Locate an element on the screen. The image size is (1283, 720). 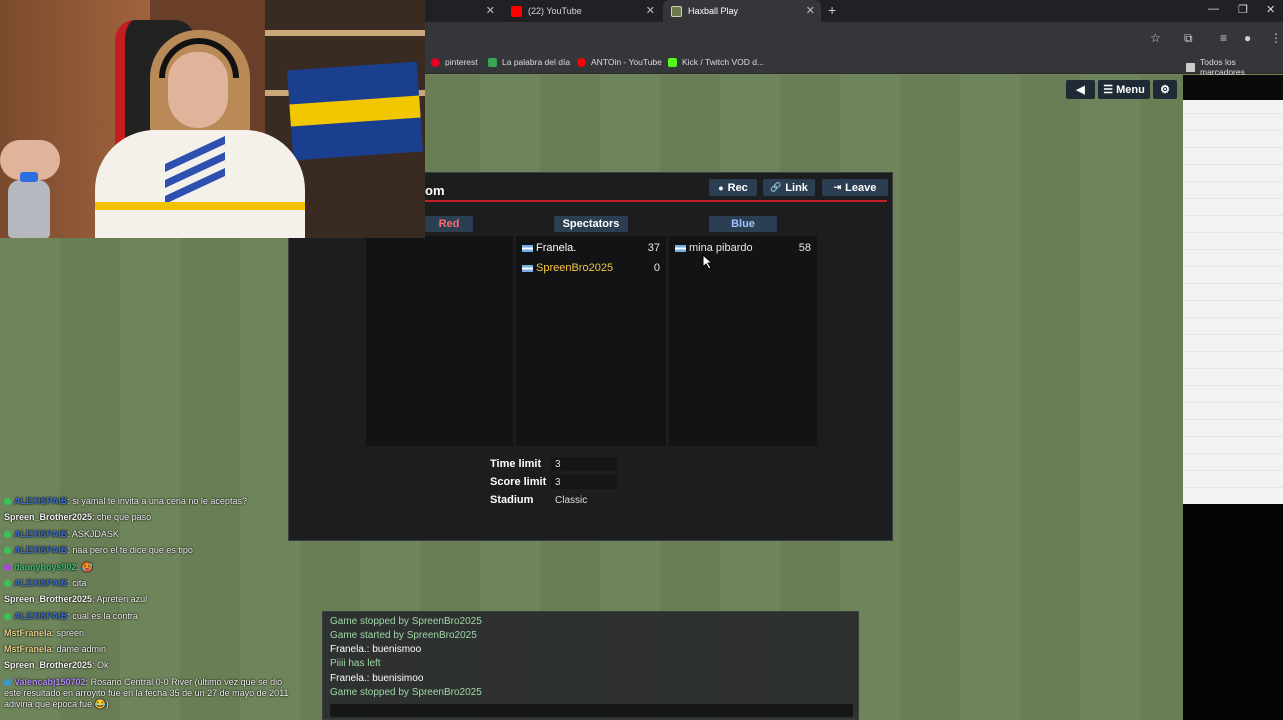
back-button: ◀ is located at coordinates (1080, 89).